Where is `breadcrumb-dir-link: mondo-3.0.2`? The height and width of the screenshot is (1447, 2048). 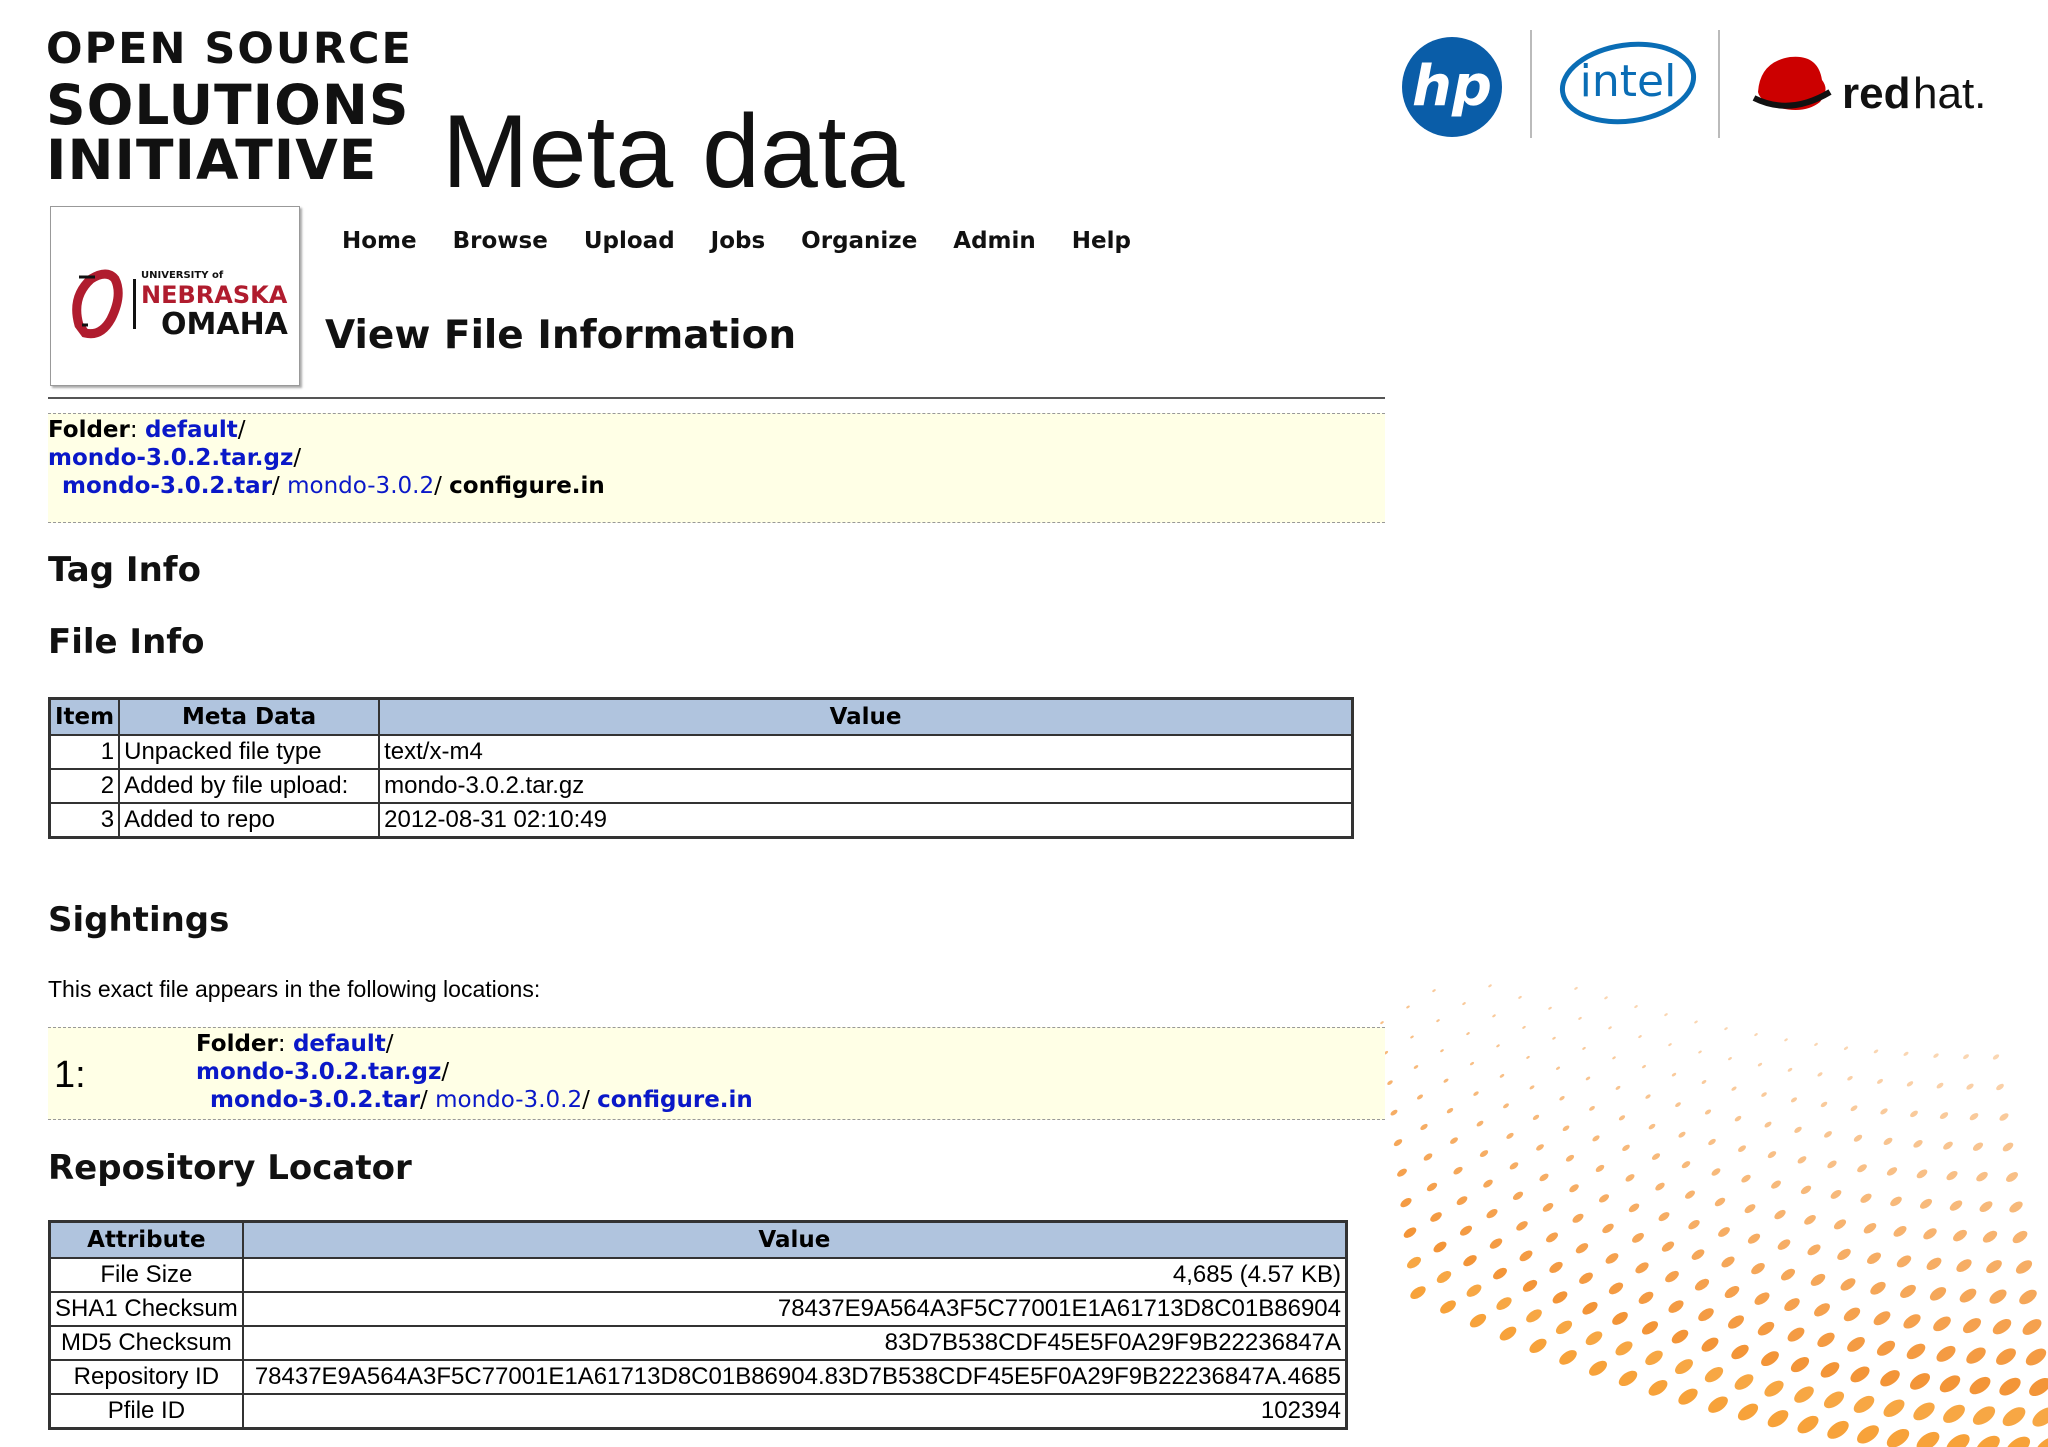 breadcrumb-dir-link: mondo-3.0.2 is located at coordinates (360, 486).